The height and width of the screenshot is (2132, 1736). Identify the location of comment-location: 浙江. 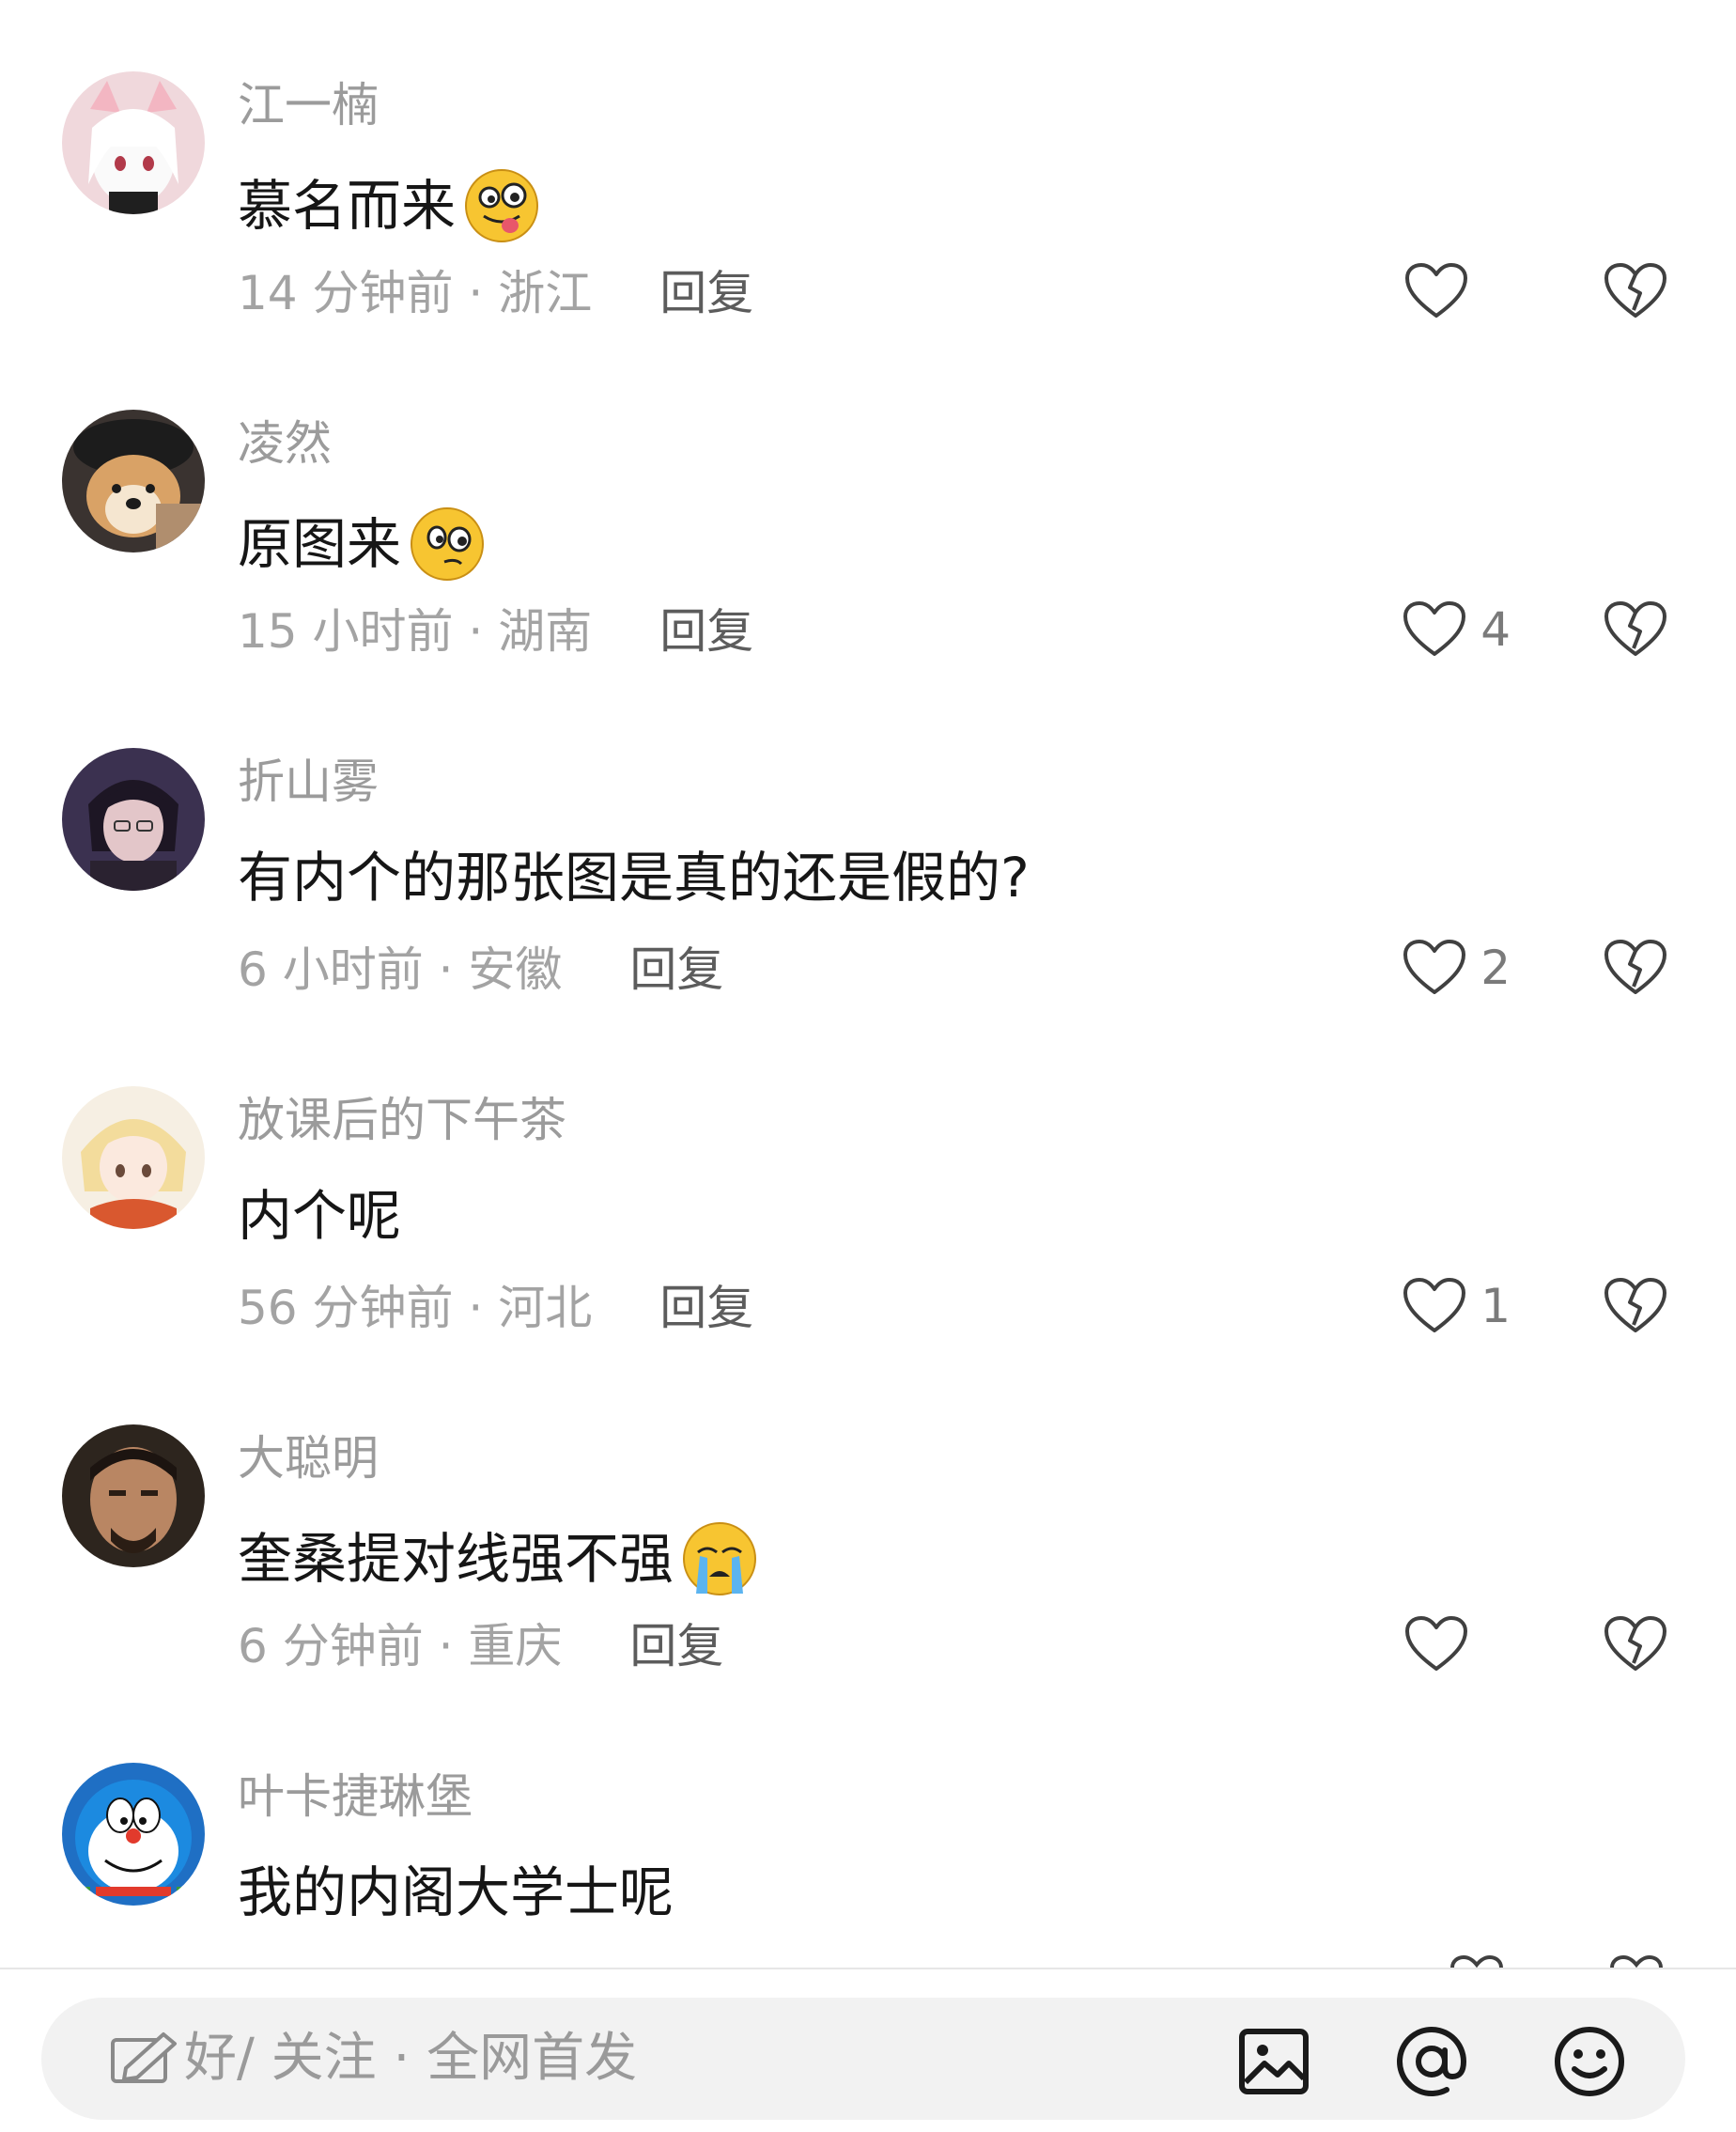
(545, 293).